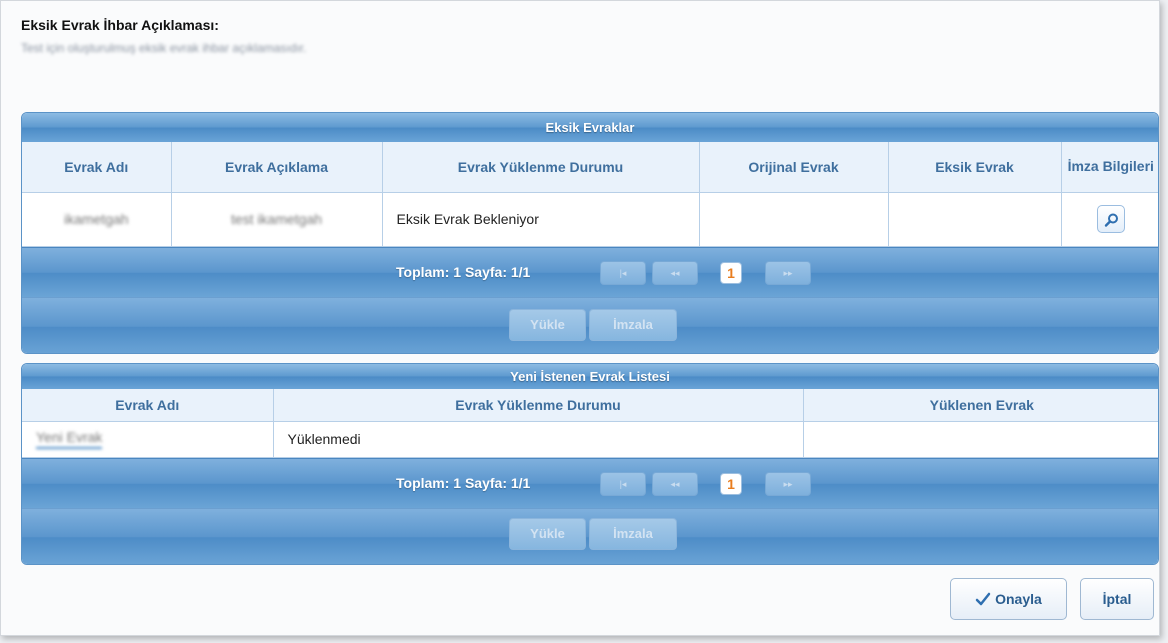 Image resolution: width=1168 pixels, height=643 pixels. I want to click on cancel-button: İptal, so click(1117, 599).